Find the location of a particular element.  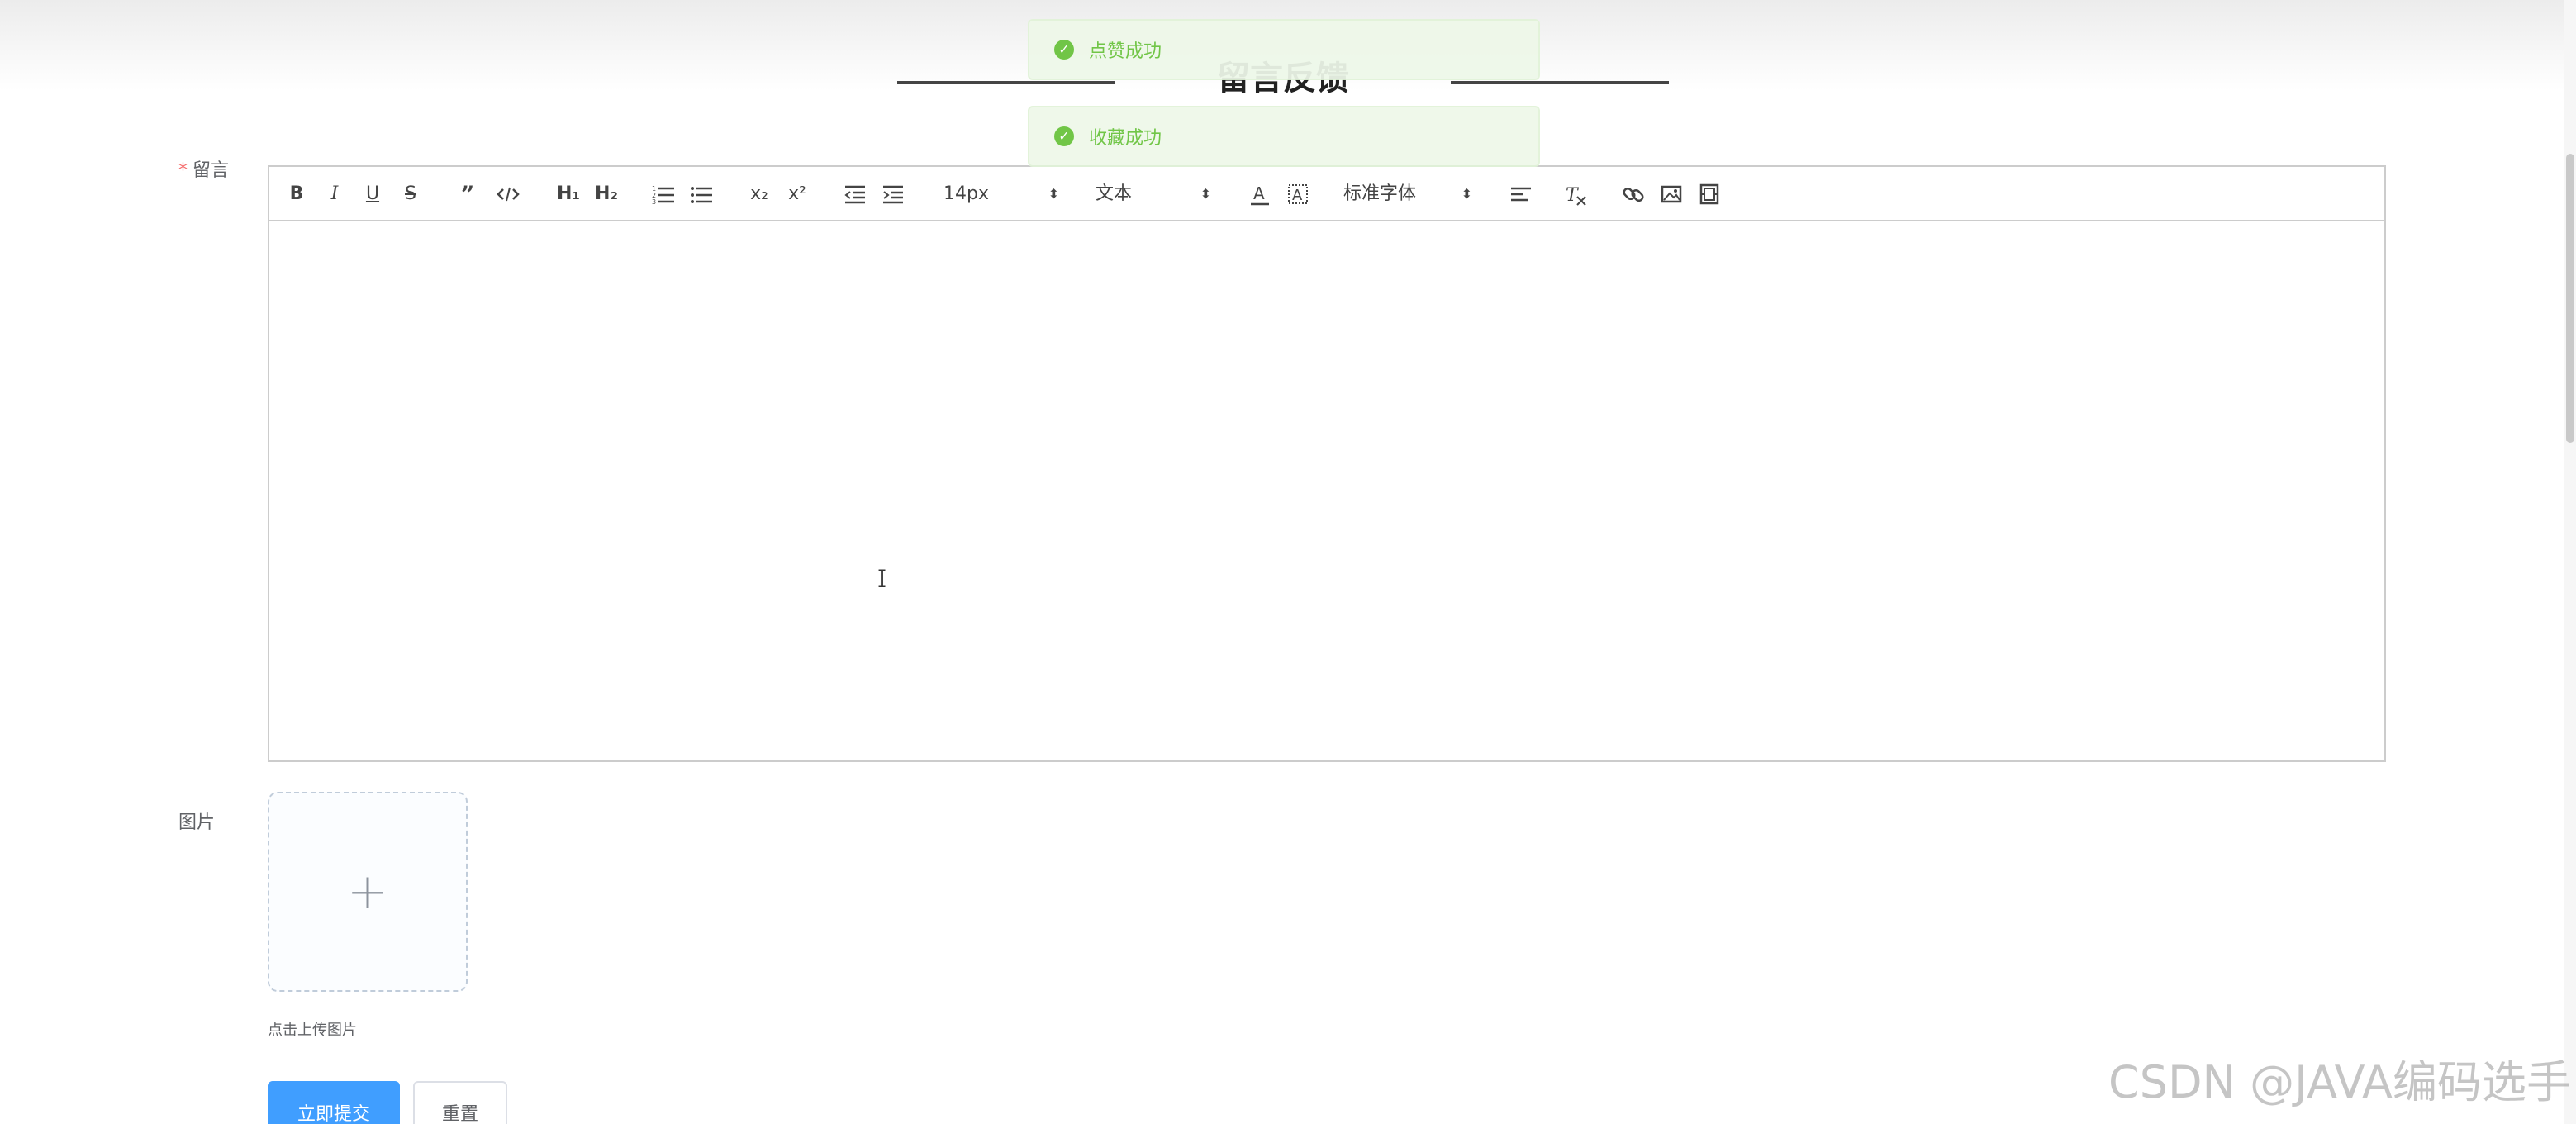

toast-text: 收藏成功 is located at coordinates (1125, 138).